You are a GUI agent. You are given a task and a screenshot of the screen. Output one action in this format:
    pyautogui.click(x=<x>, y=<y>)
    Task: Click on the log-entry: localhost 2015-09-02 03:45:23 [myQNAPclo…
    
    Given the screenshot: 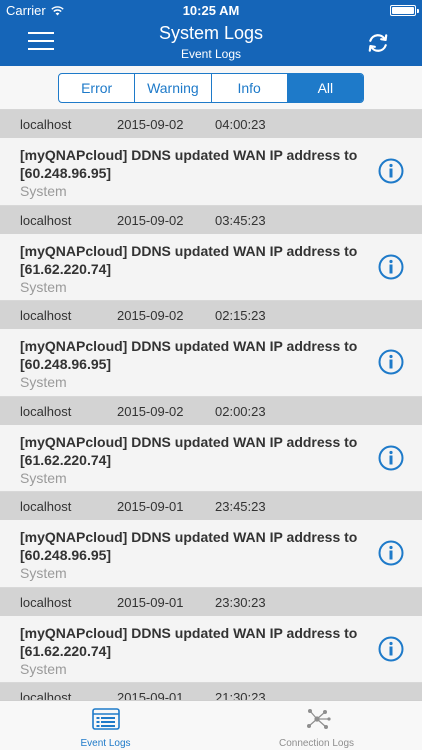 What is the action you would take?
    pyautogui.click(x=211, y=253)
    